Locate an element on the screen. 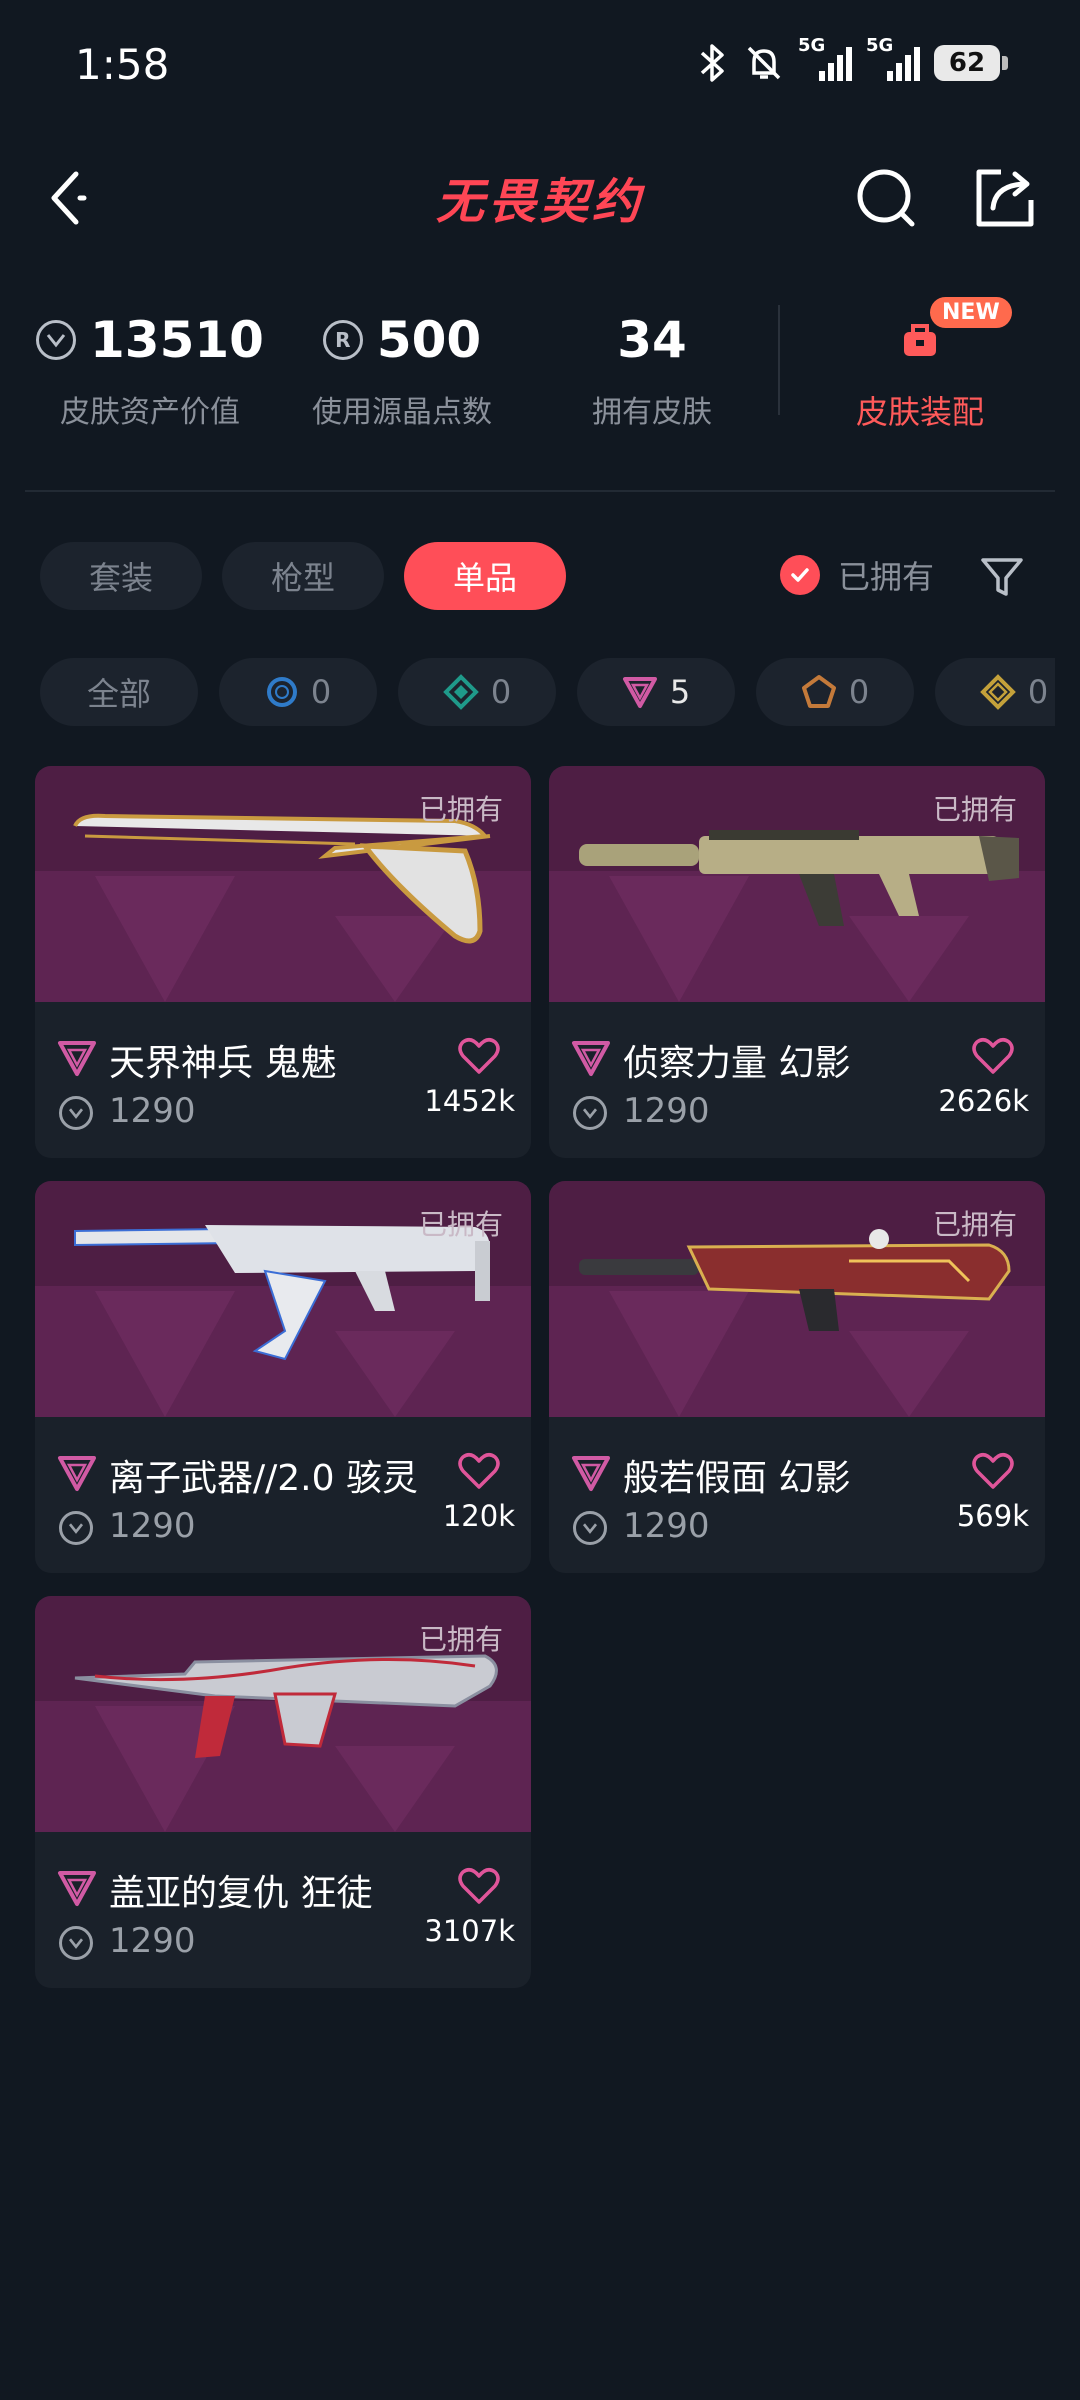 The width and height of the screenshot is (1080, 2400). radianite-label: 使用源晶点数 is located at coordinates (402, 412).